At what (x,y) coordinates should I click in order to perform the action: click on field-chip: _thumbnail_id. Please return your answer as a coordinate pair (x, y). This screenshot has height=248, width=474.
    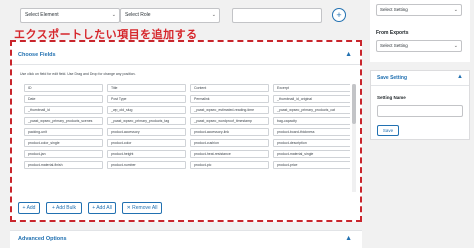
    Looking at the image, I should click on (63, 110).